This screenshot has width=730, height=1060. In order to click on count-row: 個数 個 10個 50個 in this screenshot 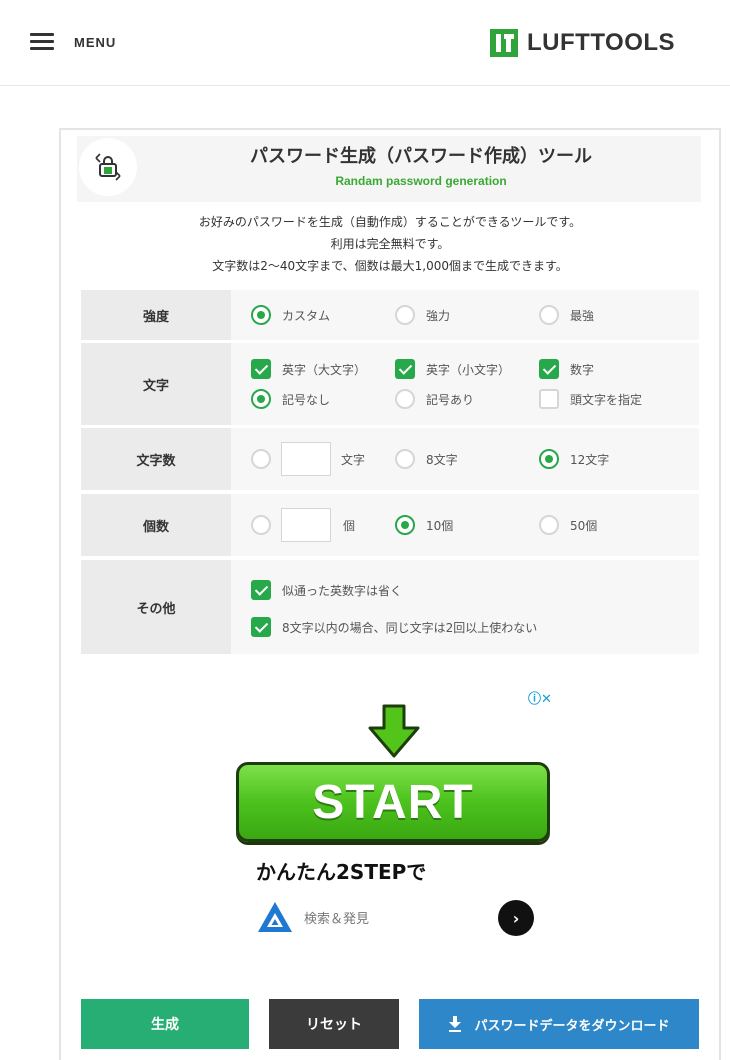, I will do `click(390, 525)`.